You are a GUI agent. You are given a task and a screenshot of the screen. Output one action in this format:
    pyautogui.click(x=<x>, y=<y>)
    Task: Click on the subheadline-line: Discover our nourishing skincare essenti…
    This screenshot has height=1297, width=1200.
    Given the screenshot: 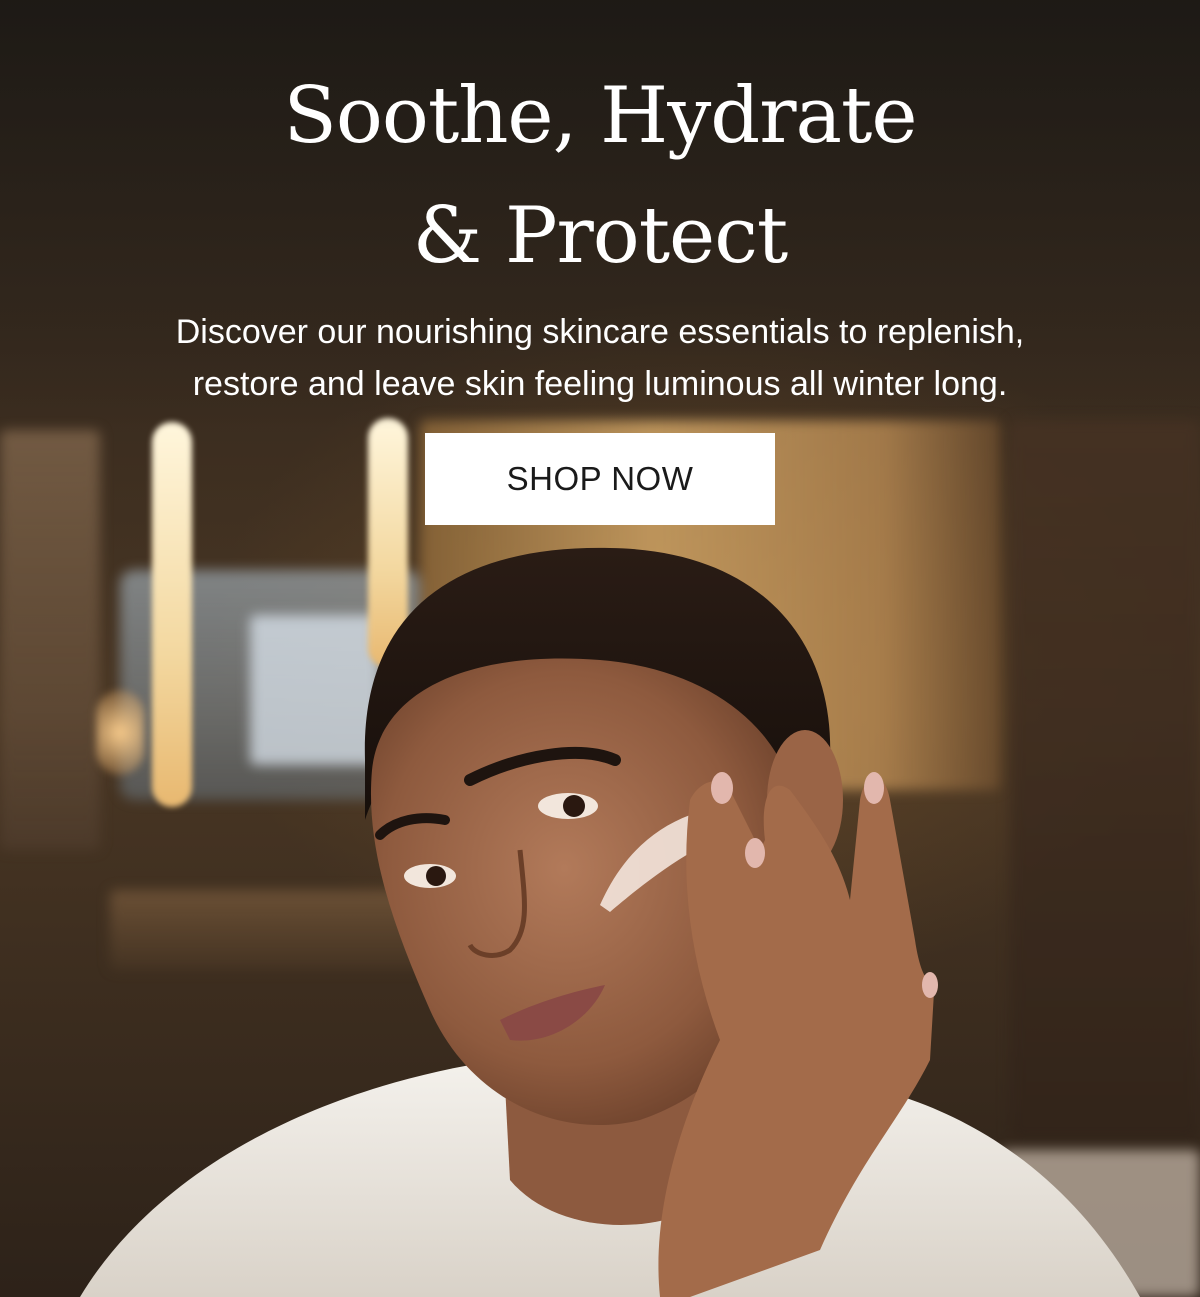 What is the action you would take?
    pyautogui.click(x=600, y=332)
    